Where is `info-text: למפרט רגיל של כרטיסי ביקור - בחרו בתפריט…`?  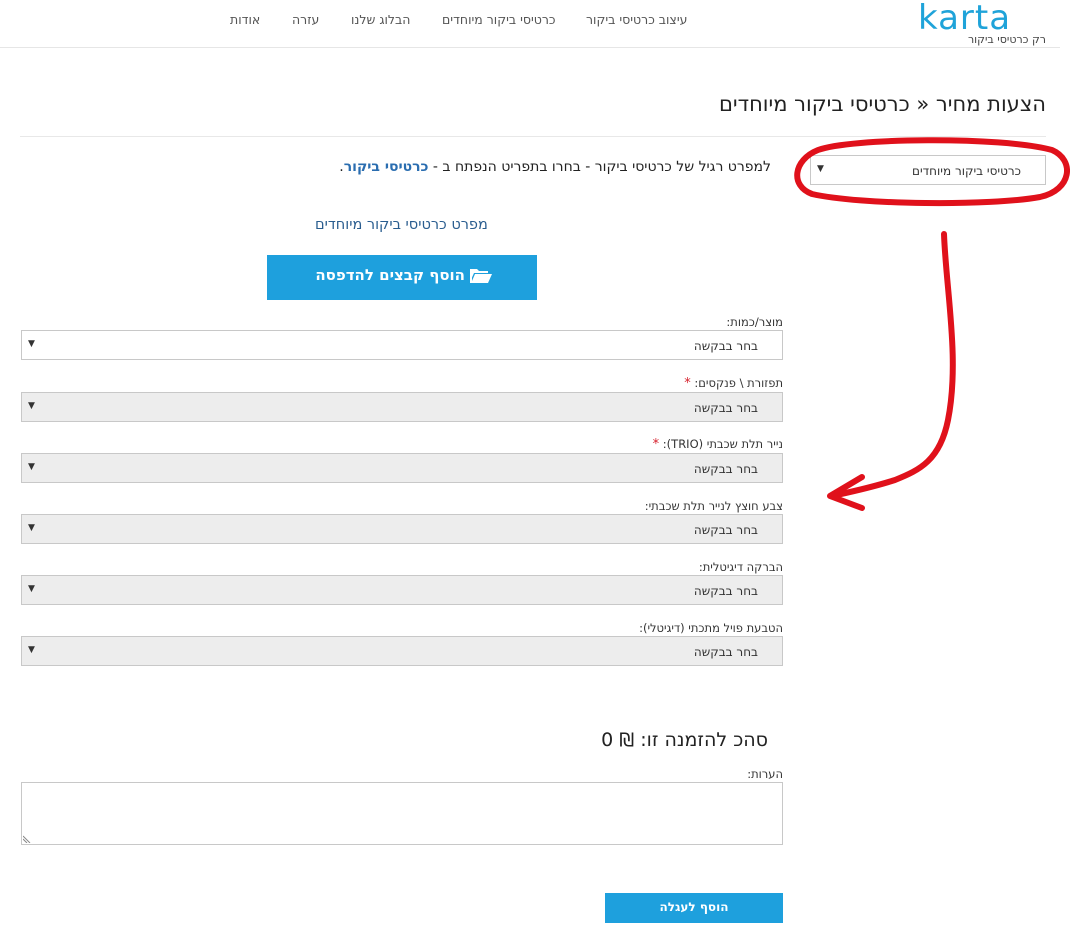 info-text: למפרט רגיל של כרטיסי ביקור - בחרו בתפריט… is located at coordinates (555, 167).